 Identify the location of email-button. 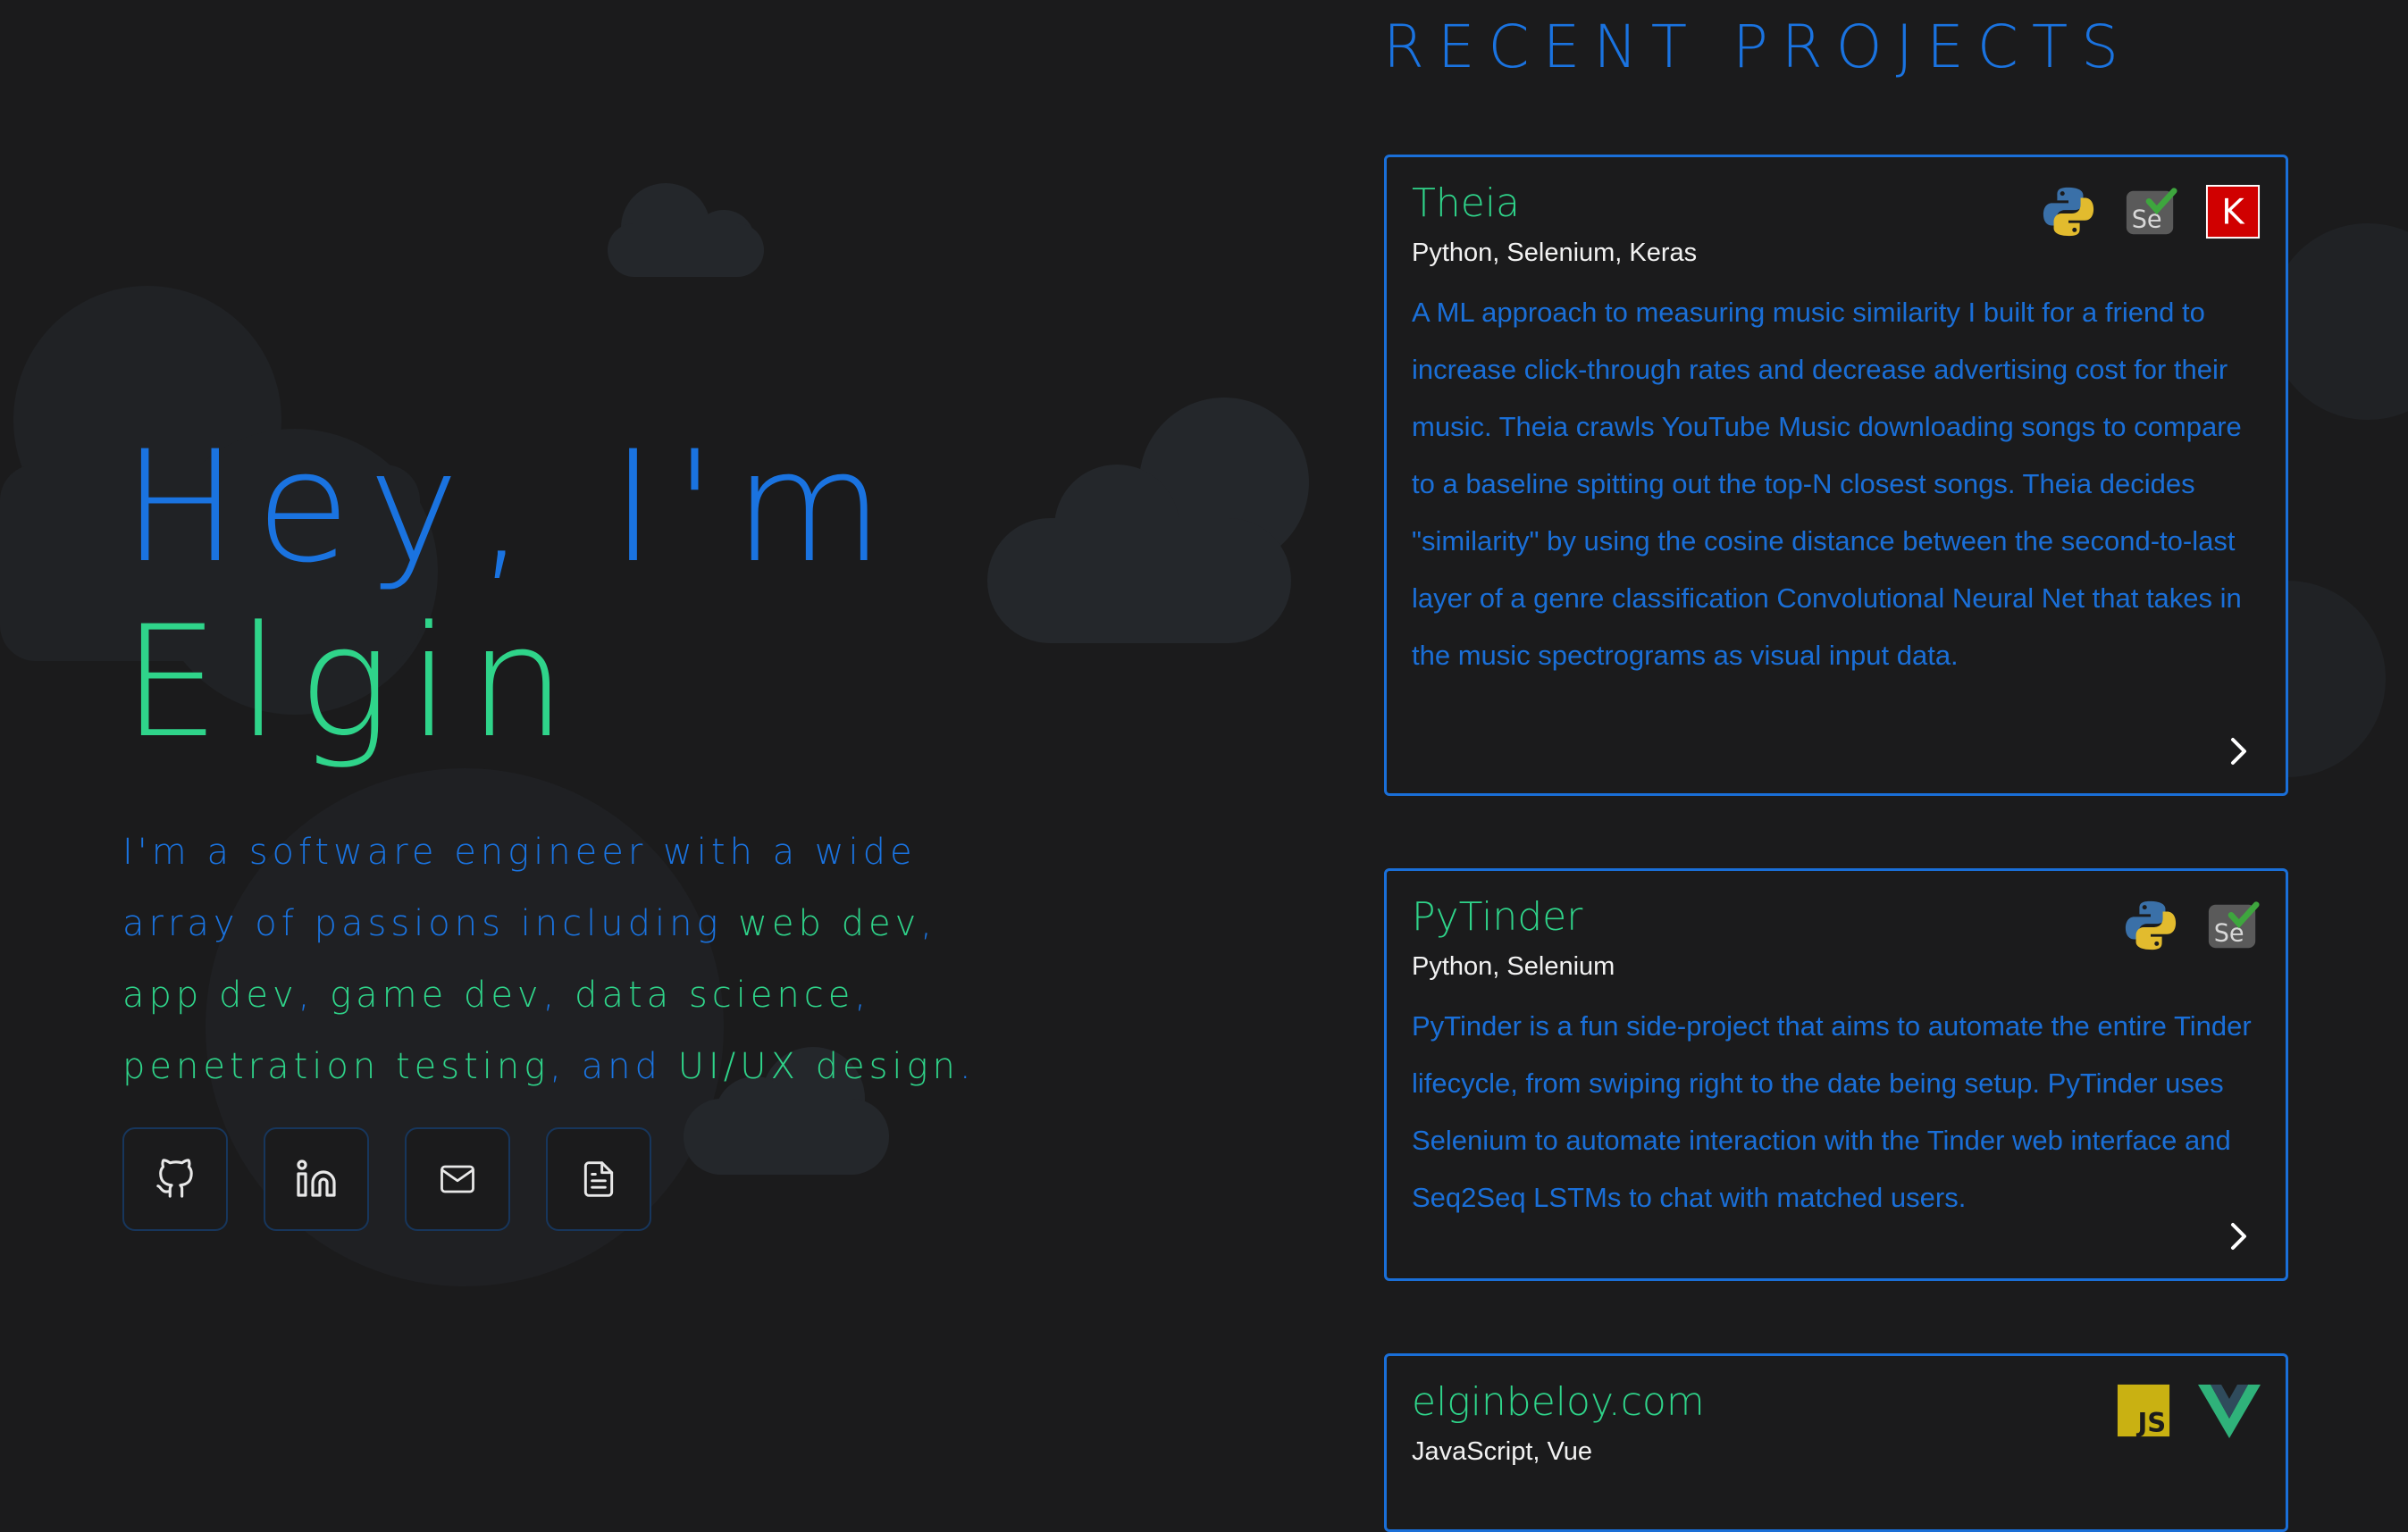
(457, 1179).